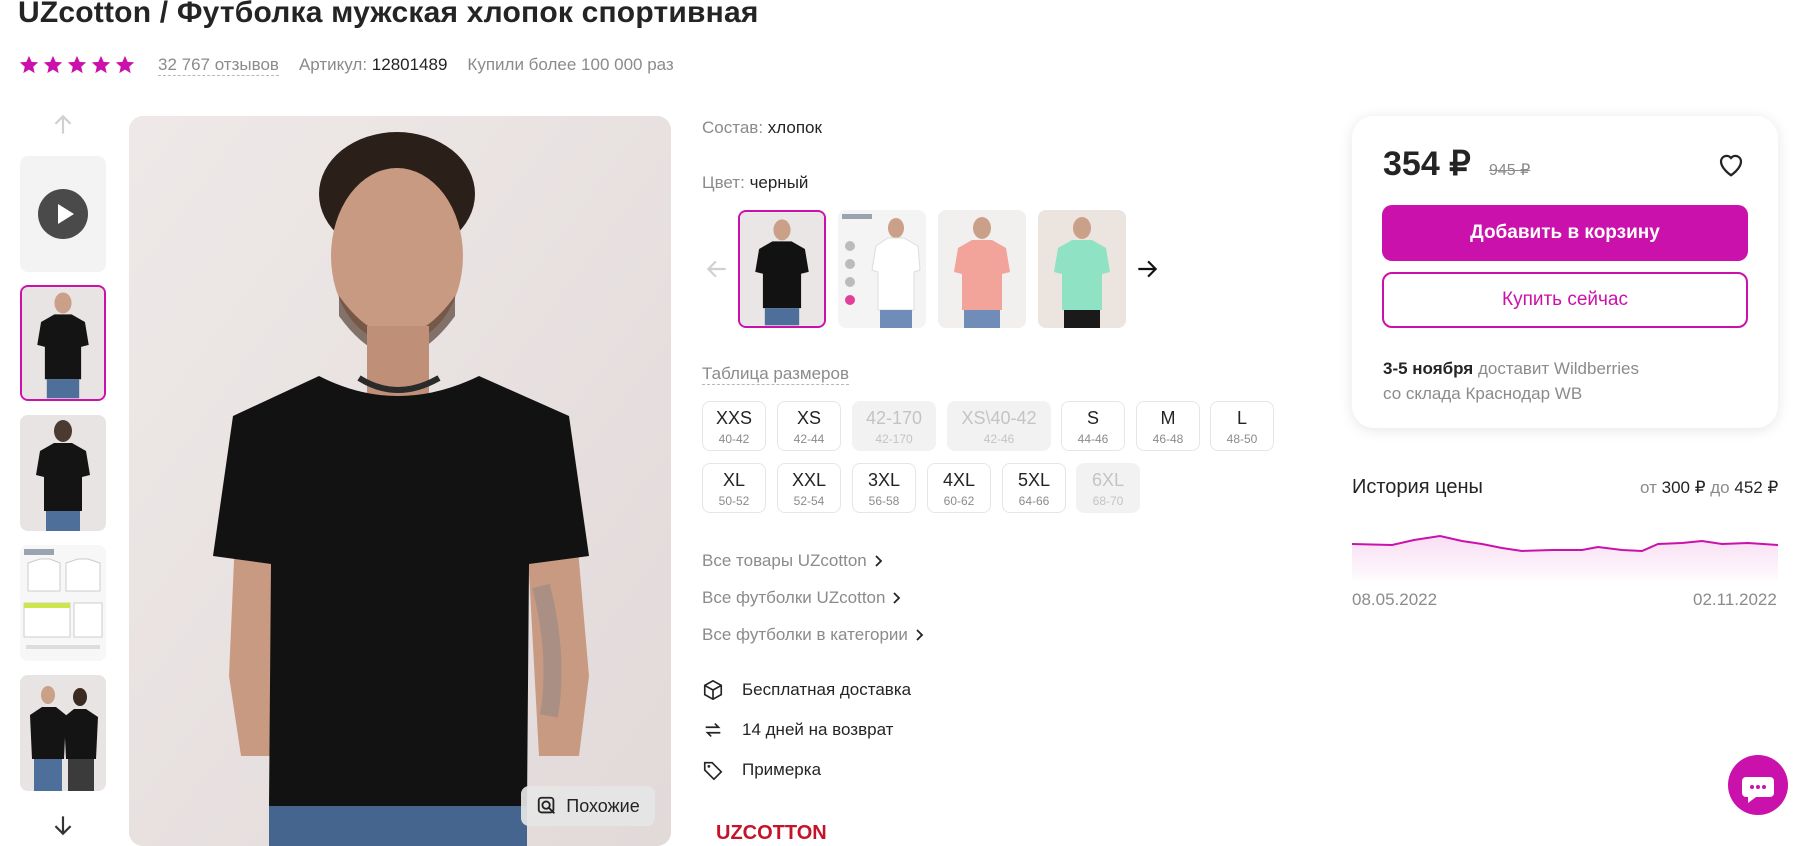 The width and height of the screenshot is (1807, 846). Describe the element at coordinates (1709, 488) in the screenshot. I see `price-history-range: от 300 ₽ до 452 ₽` at that location.